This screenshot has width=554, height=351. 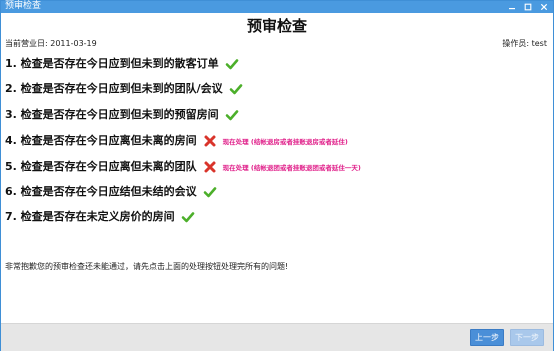 I want to click on footer-bar: 上一步 下一步, so click(x=277, y=337).